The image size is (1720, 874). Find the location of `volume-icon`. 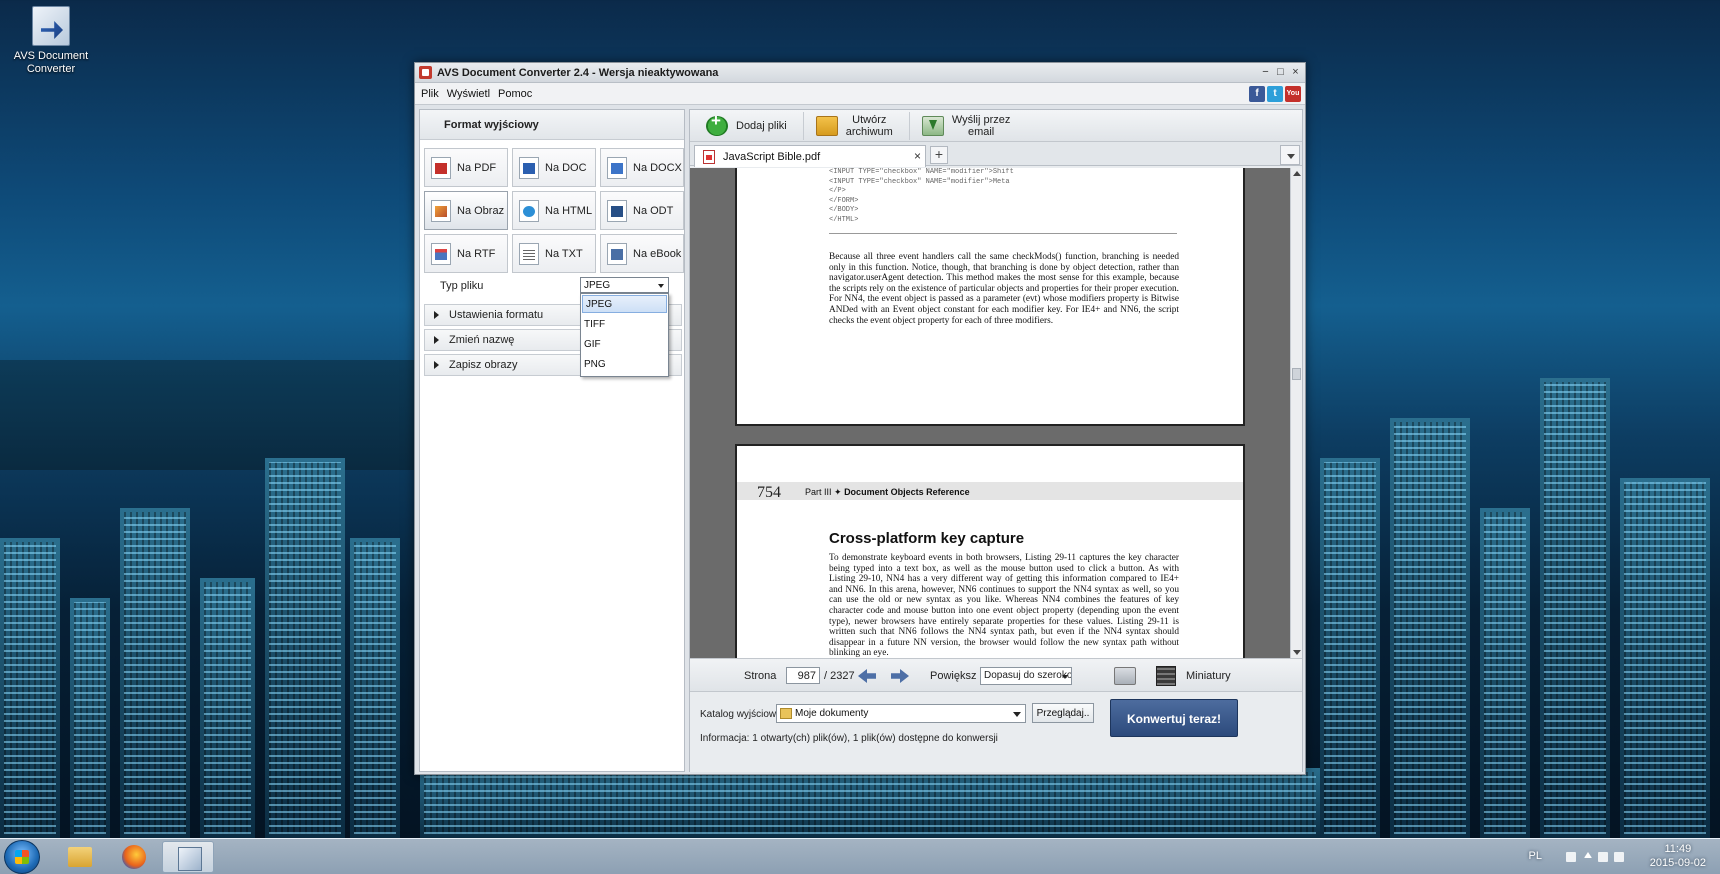

volume-icon is located at coordinates (1619, 857).